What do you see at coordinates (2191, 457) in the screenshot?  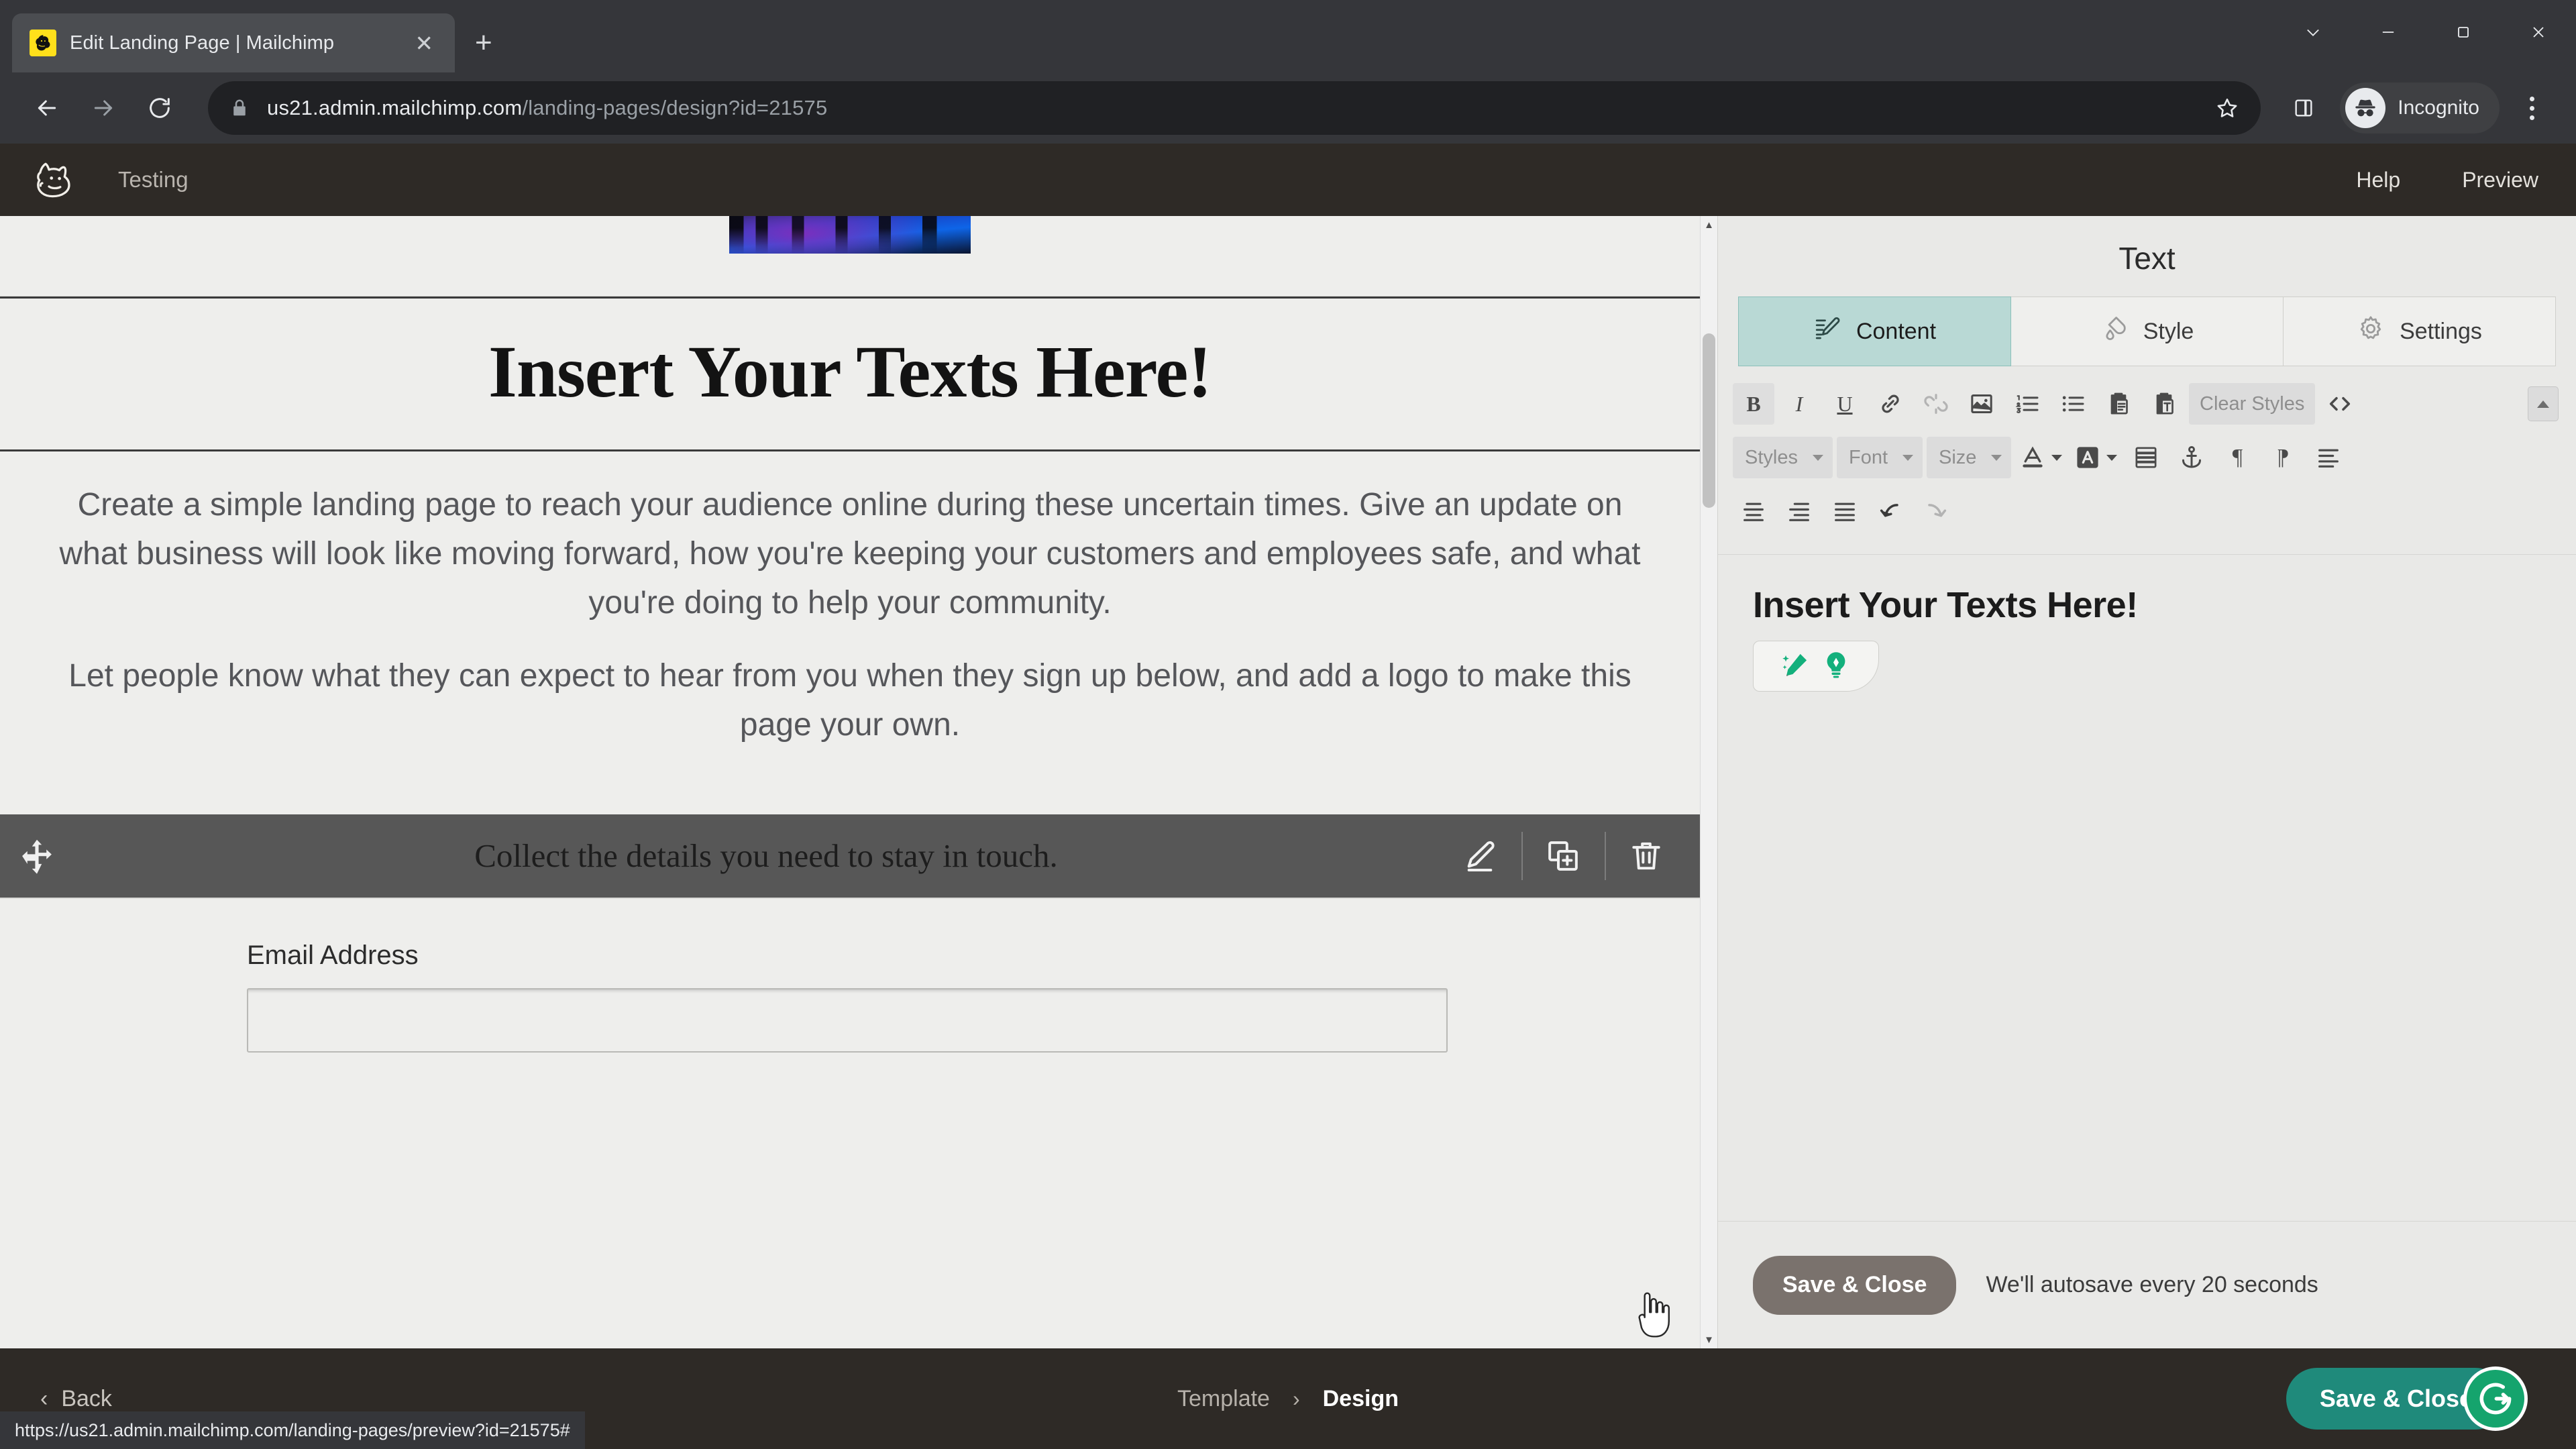 I see `anchor-icon` at bounding box center [2191, 457].